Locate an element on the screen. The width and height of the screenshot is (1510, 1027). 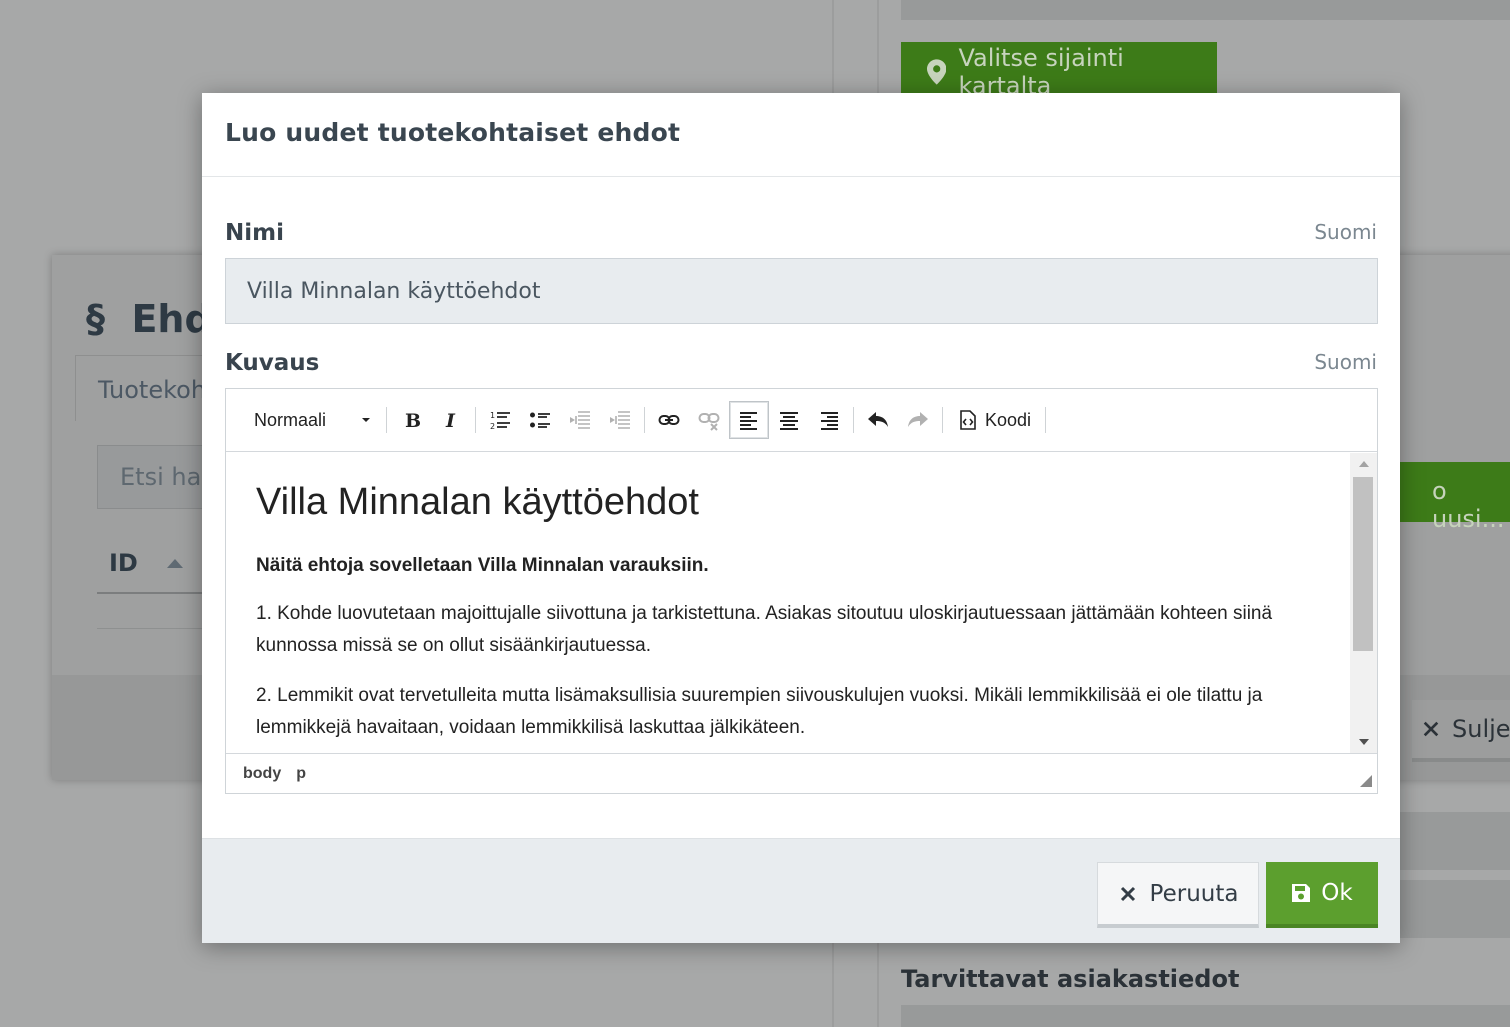
bullet-list-icon is located at coordinates (540, 420).